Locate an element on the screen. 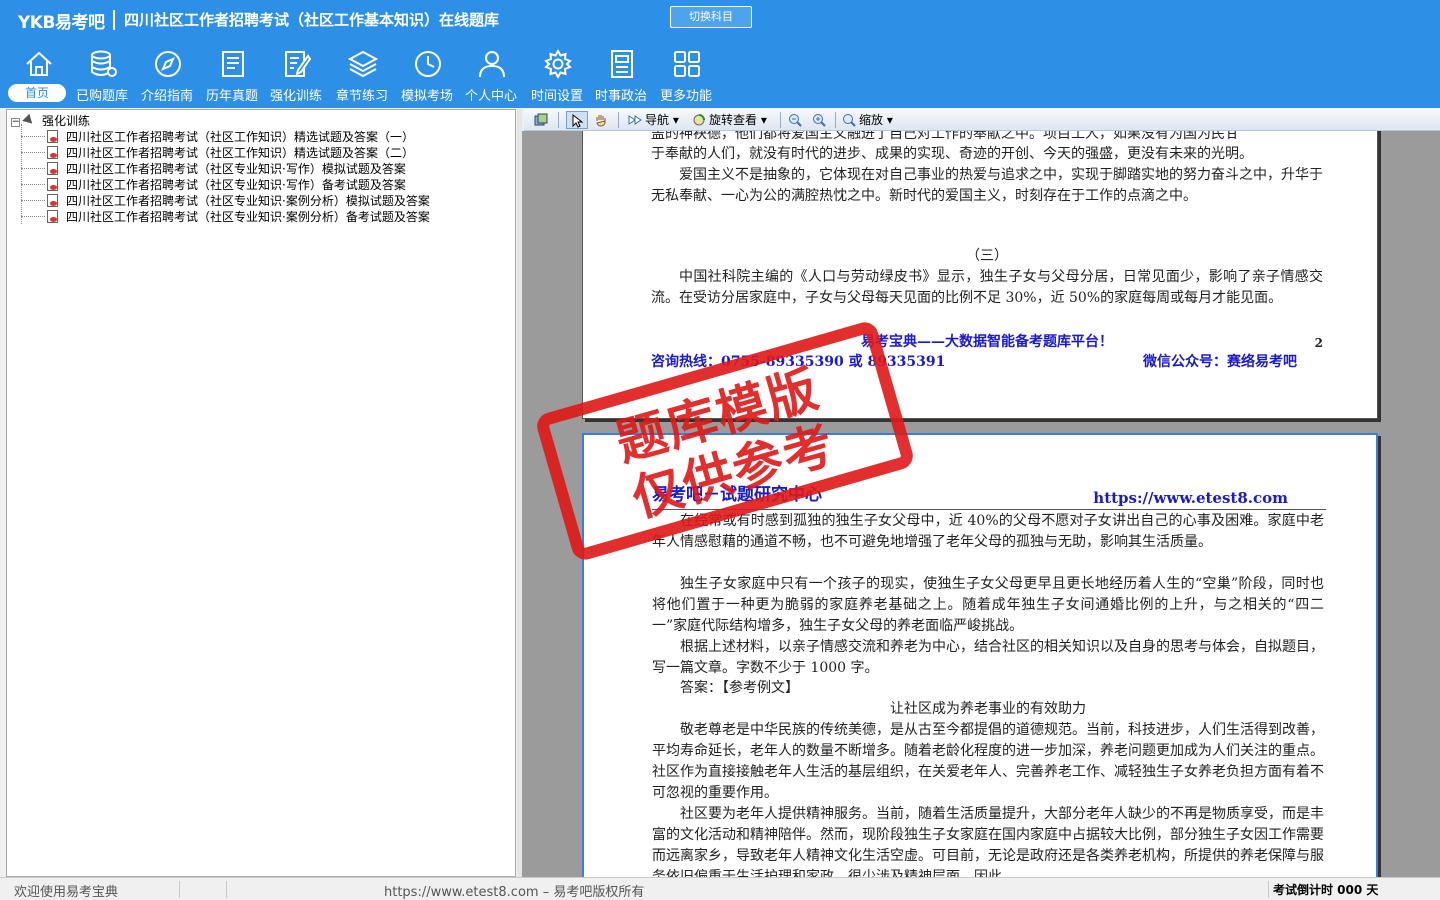 This screenshot has width=1440, height=900. nav-item-label: 更多功能 is located at coordinates (685, 96).